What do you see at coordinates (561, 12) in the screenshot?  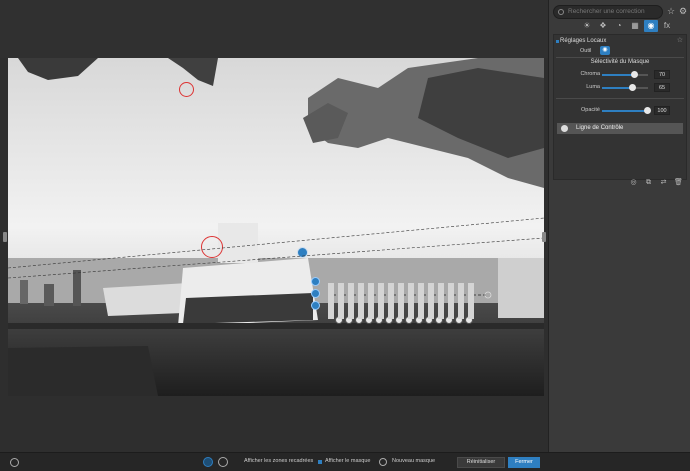 I see `search-icon` at bounding box center [561, 12].